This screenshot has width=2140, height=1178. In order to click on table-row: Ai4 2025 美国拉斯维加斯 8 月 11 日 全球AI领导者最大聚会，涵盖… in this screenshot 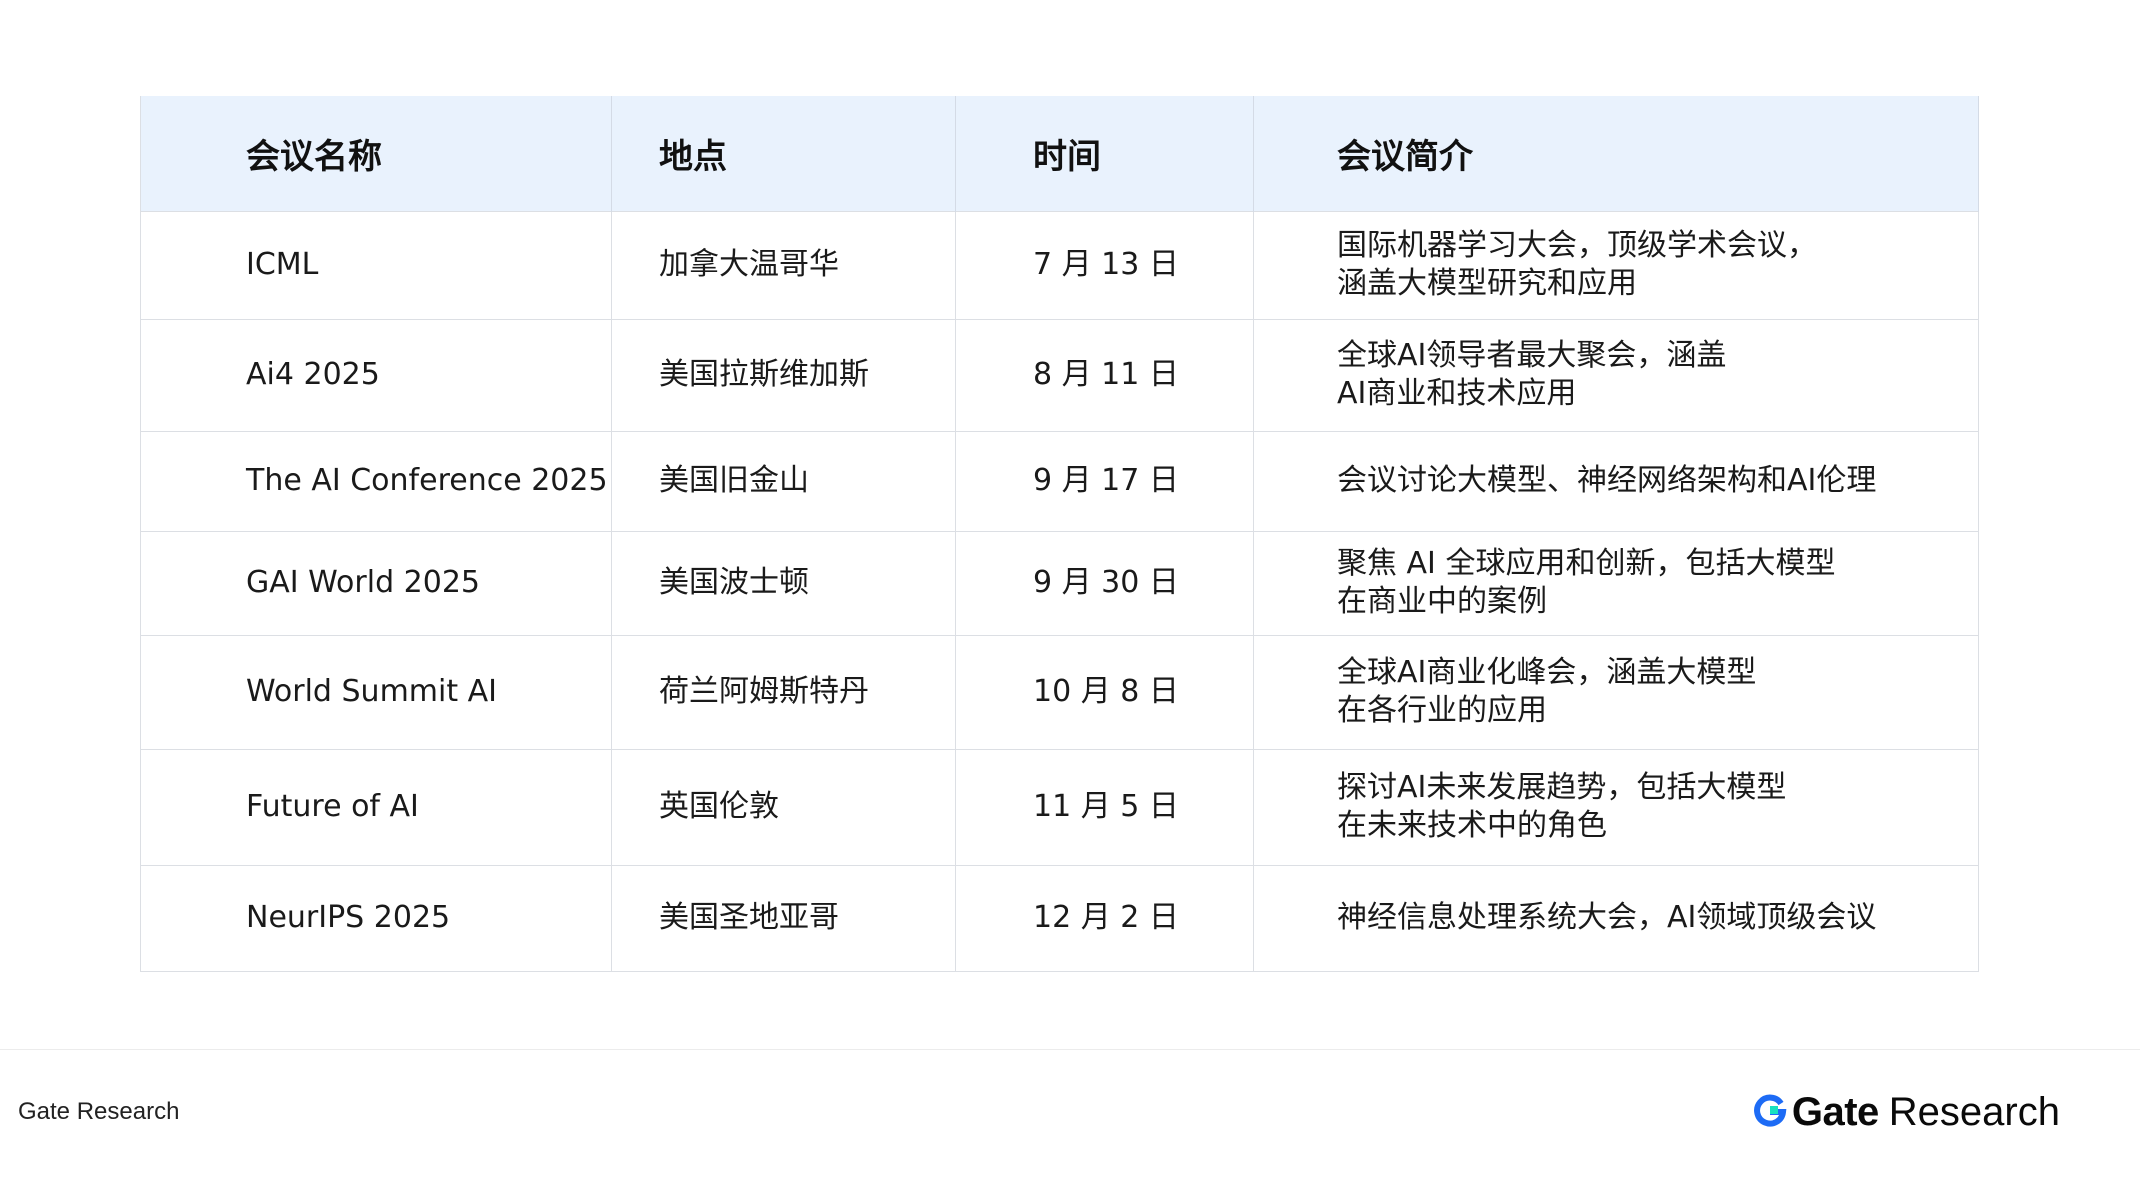, I will do `click(1059, 375)`.